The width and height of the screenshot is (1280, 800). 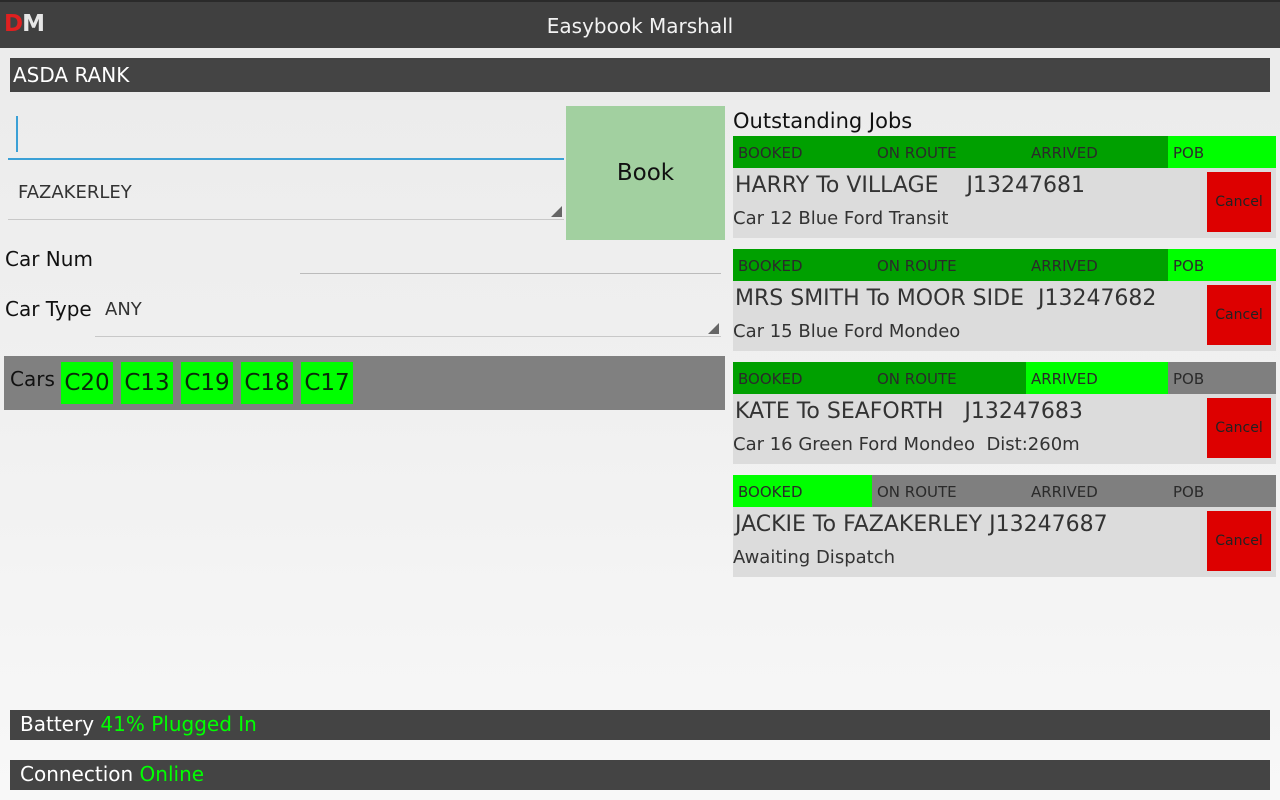 What do you see at coordinates (123, 309) in the screenshot?
I see `car-type-selected-value: ANY` at bounding box center [123, 309].